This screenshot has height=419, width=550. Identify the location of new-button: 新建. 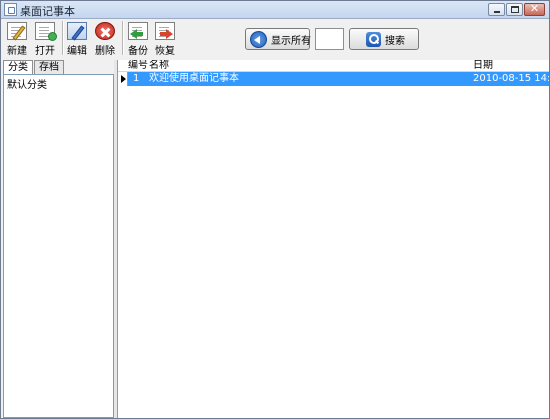
(17, 39).